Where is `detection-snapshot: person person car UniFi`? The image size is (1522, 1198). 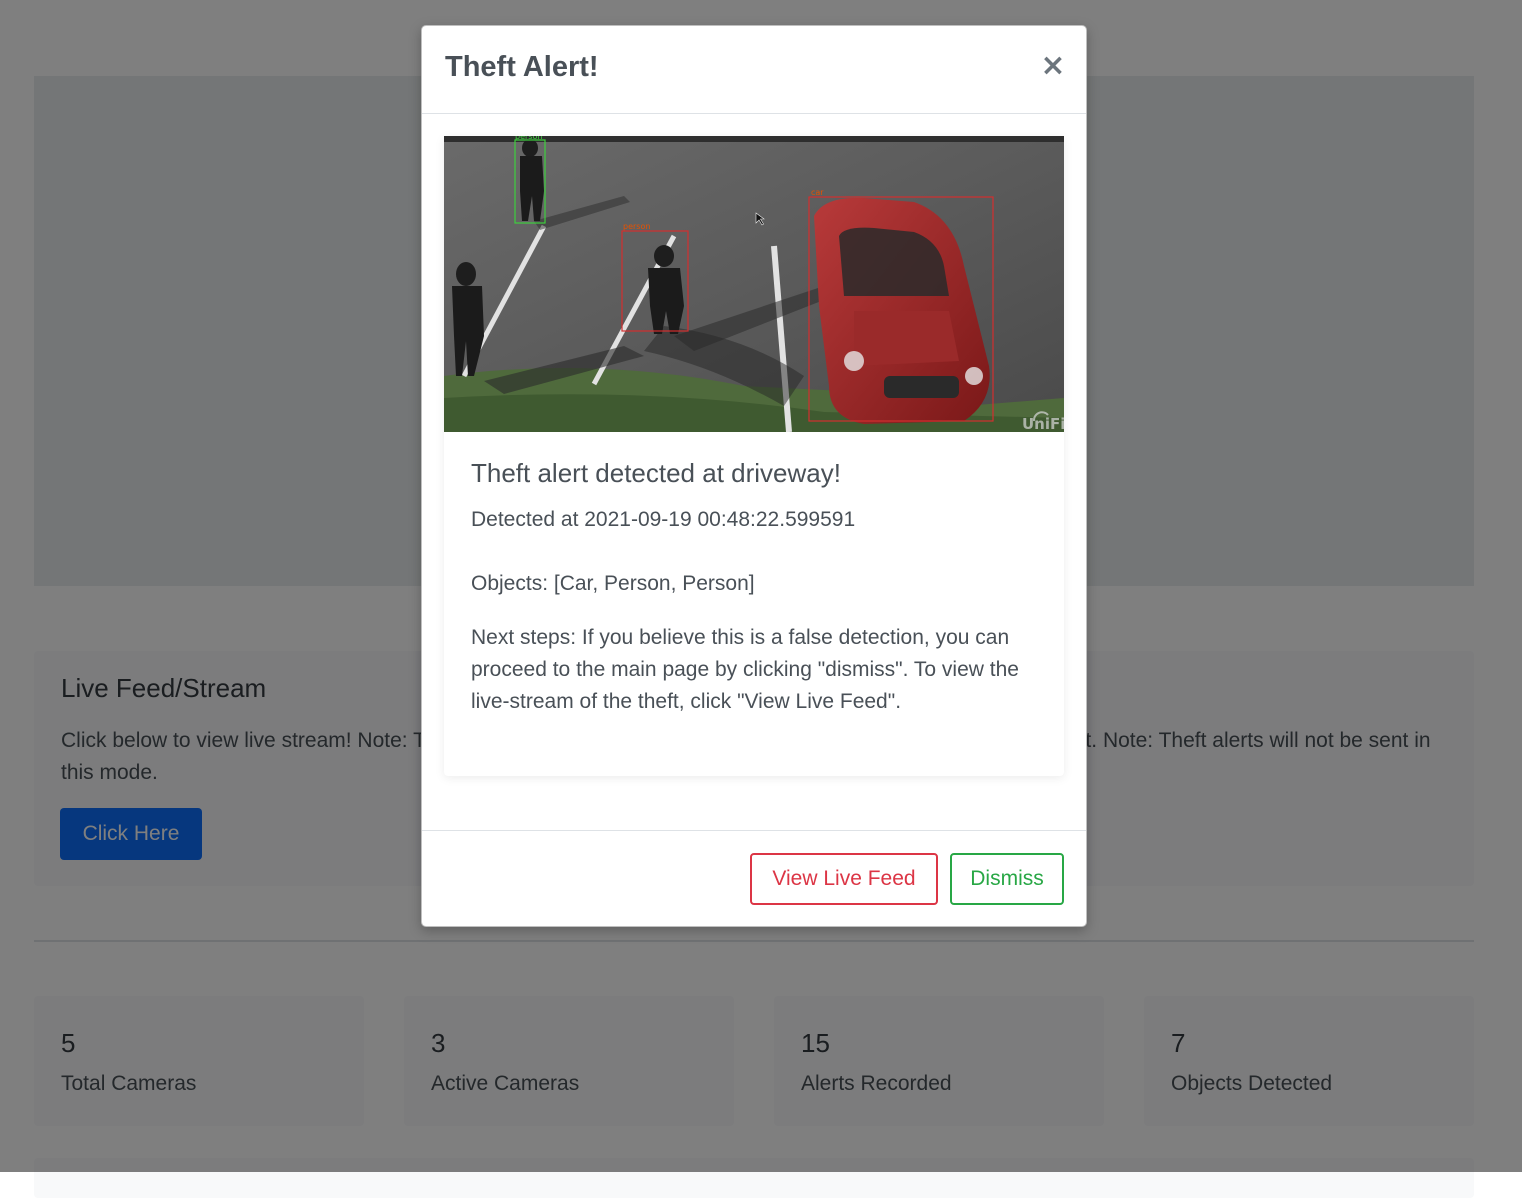 detection-snapshot: person person car UniFi is located at coordinates (754, 284).